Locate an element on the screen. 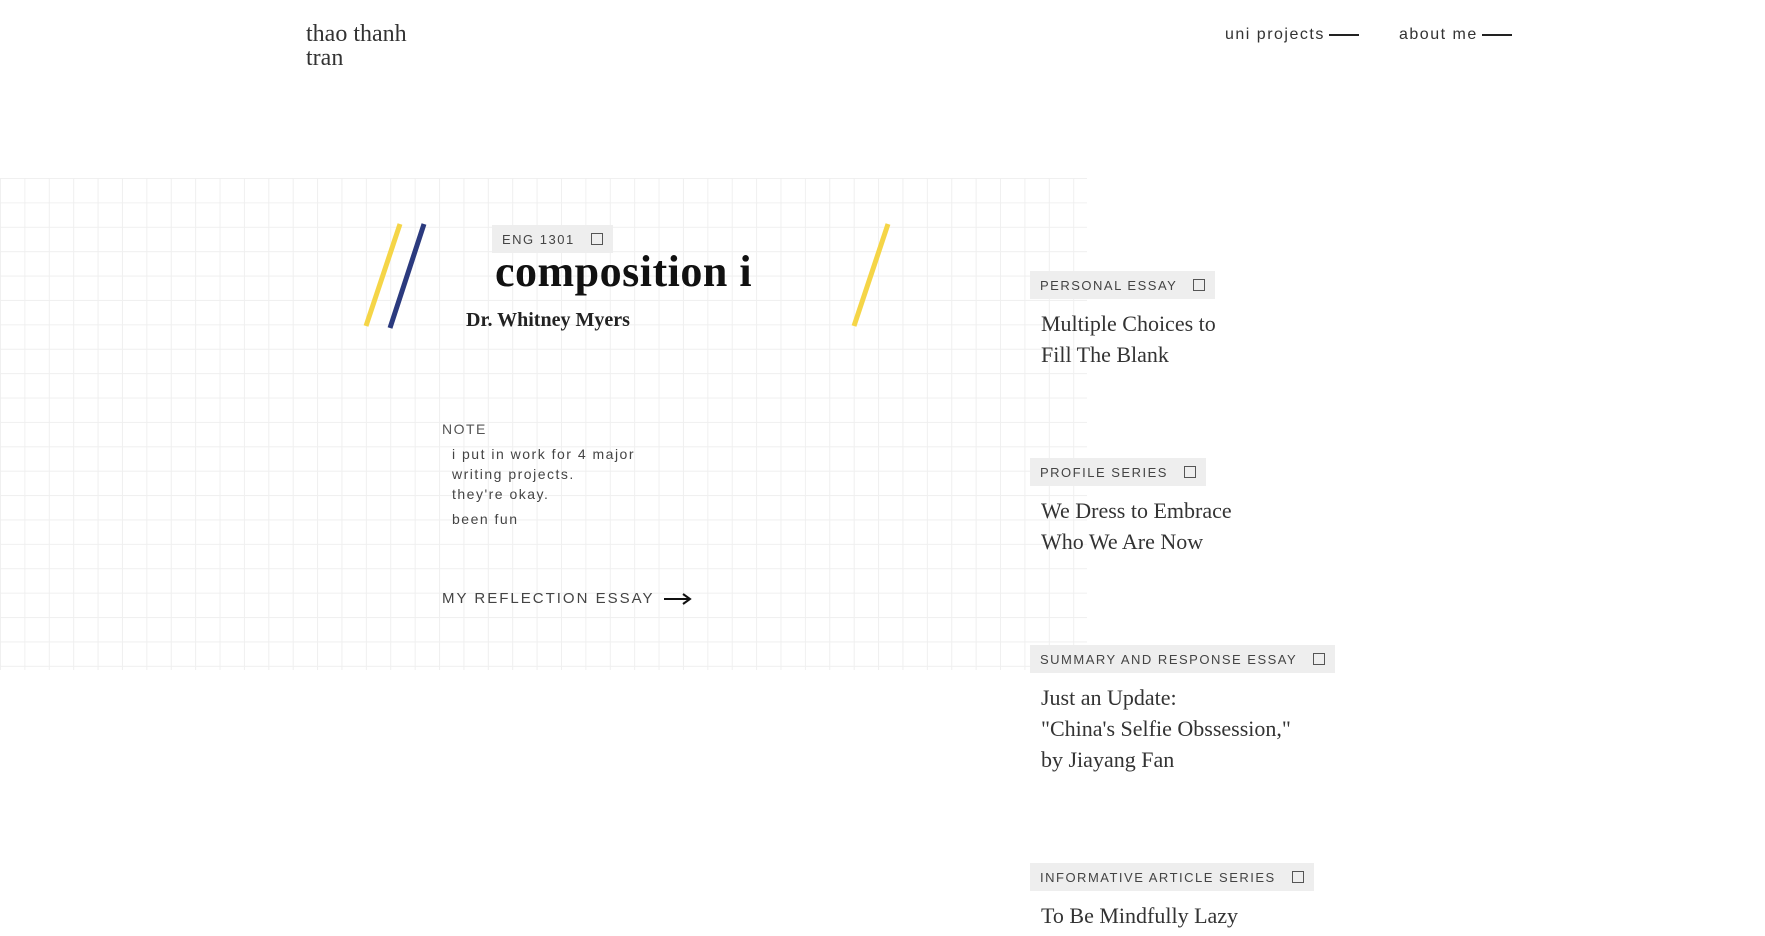  essay-title-line: We Dress to Embrace is located at coordinates (1136, 510).